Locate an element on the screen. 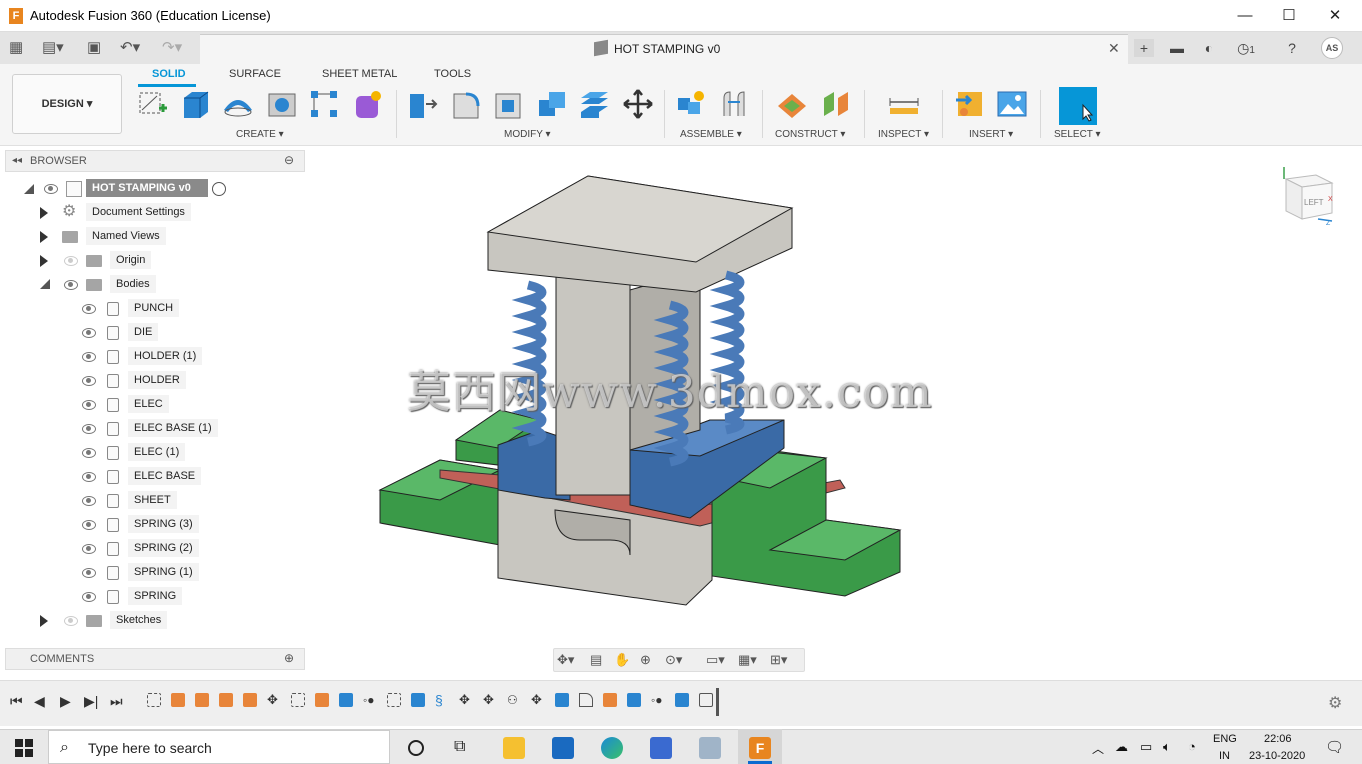 The height and width of the screenshot is (764, 1362). assemble-group-label: ASSEMBLE ▾ is located at coordinates (711, 134).